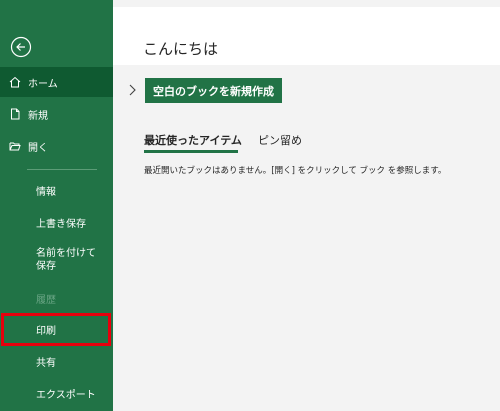 This screenshot has width=500, height=411. I want to click on sidebar-item-open: 開く, so click(56, 146).